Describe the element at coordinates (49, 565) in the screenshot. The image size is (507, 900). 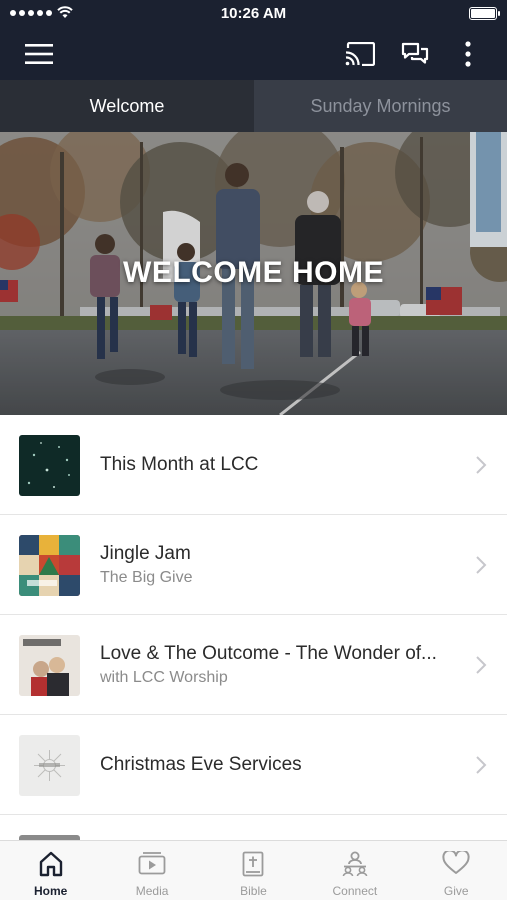
I see `thumbnail-jingle-jam` at that location.